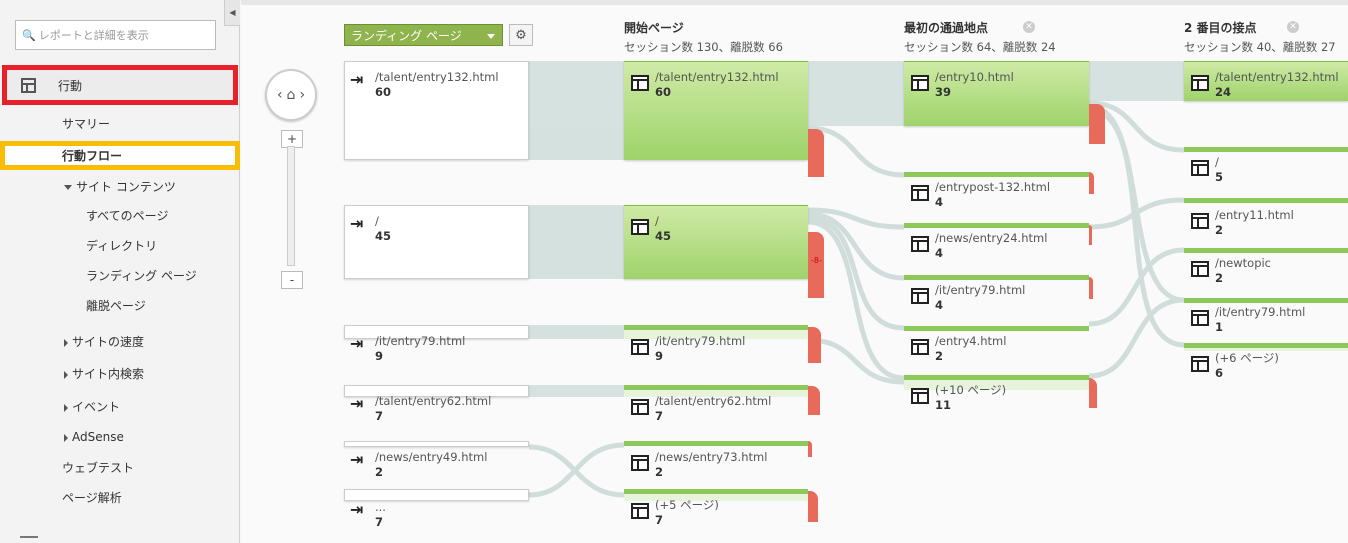 The width and height of the screenshot is (1348, 543). I want to click on node-label: /news/entry24.html 4, so click(991, 246).